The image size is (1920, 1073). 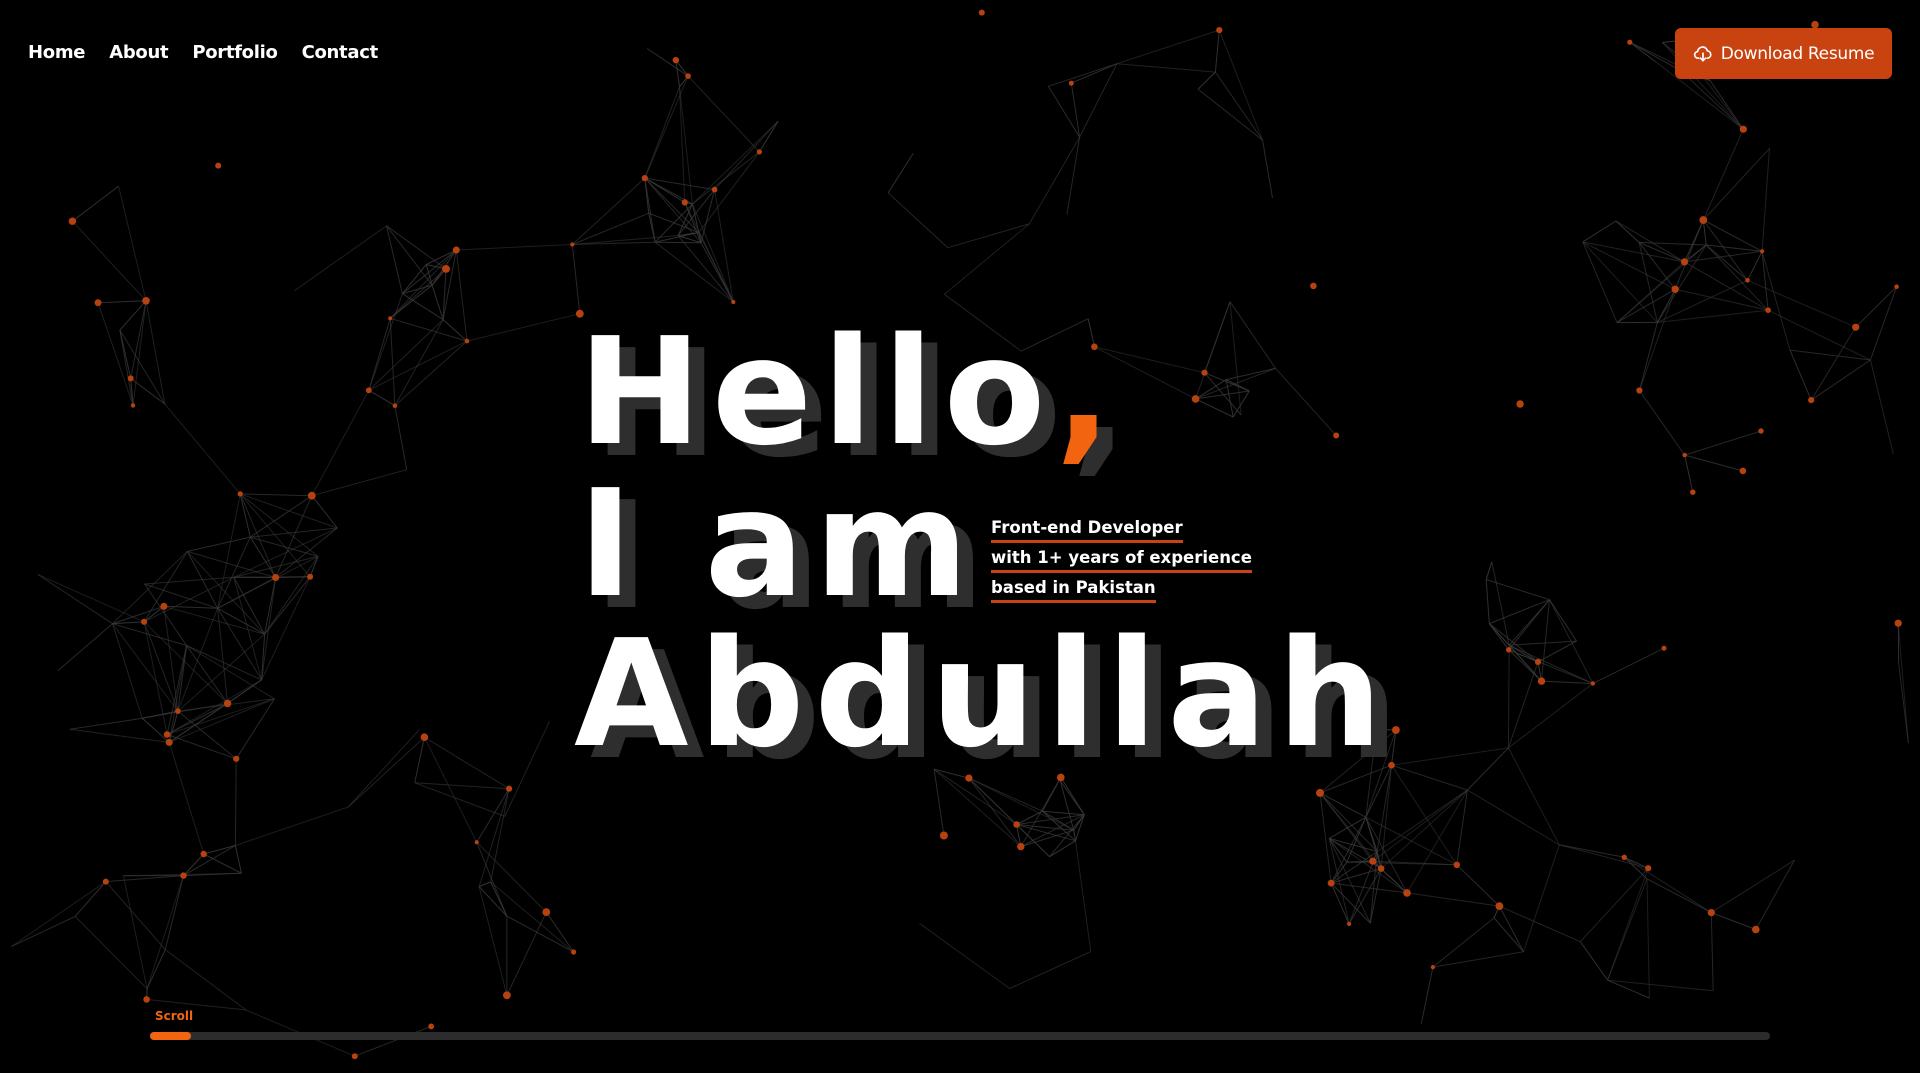 I want to click on download-resume-button: Download Resume, so click(x=1783, y=53).